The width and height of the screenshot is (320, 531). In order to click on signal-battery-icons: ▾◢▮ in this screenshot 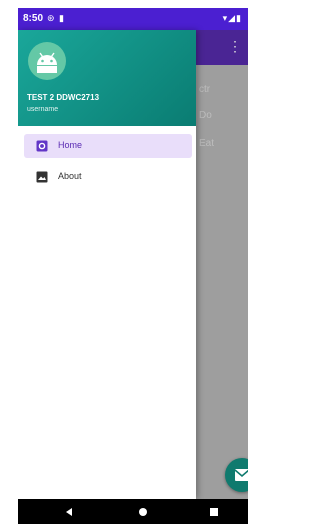, I will do `click(232, 18)`.